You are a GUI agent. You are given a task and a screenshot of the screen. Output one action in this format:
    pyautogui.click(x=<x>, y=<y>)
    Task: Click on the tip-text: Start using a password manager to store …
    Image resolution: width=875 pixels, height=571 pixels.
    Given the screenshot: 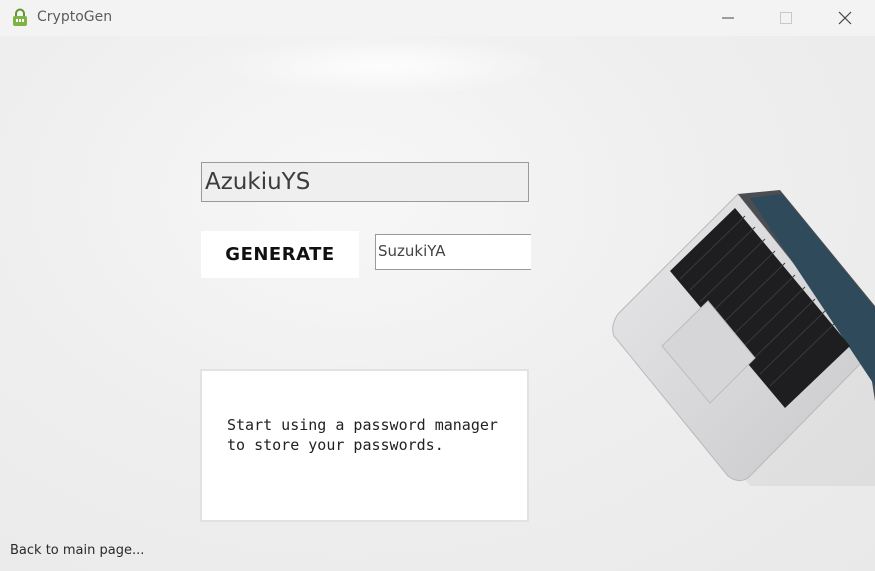 What is the action you would take?
    pyautogui.click(x=362, y=435)
    